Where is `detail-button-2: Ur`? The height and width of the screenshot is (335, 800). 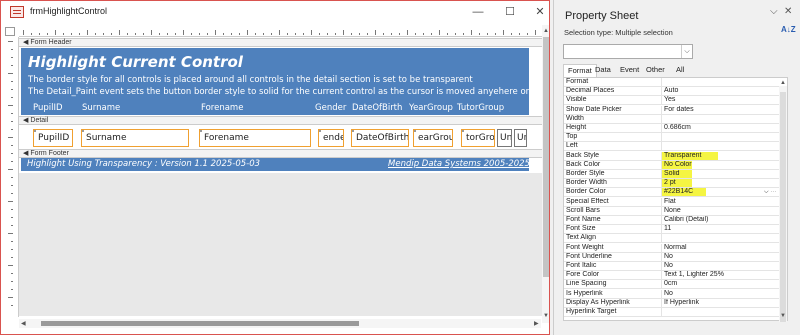
detail-button-2: Ur is located at coordinates (520, 138).